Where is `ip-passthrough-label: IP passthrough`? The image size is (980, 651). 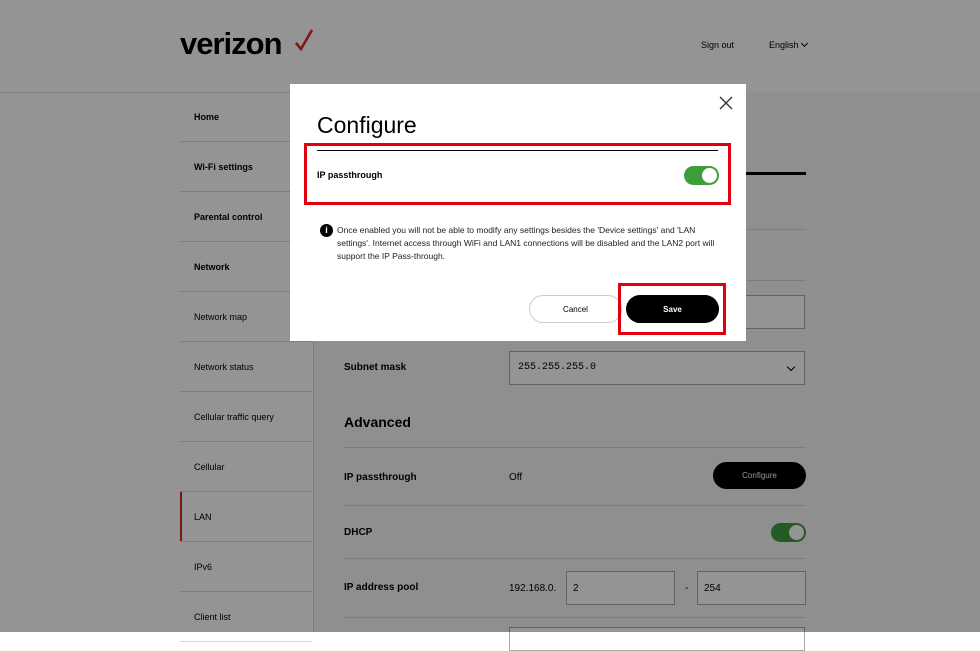
ip-passthrough-label: IP passthrough is located at coordinates (350, 175).